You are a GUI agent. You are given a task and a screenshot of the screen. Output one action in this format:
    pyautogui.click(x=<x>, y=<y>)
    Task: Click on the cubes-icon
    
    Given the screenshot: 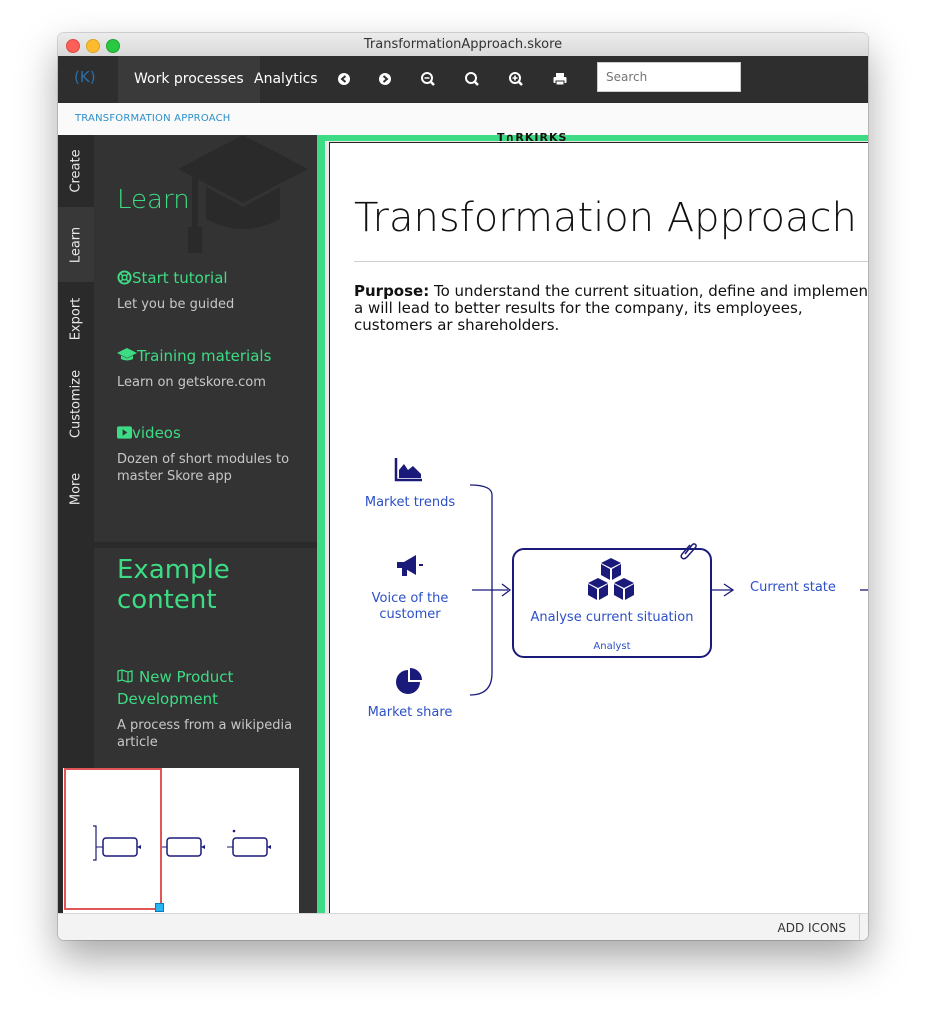 What is the action you would take?
    pyautogui.click(x=611, y=579)
    